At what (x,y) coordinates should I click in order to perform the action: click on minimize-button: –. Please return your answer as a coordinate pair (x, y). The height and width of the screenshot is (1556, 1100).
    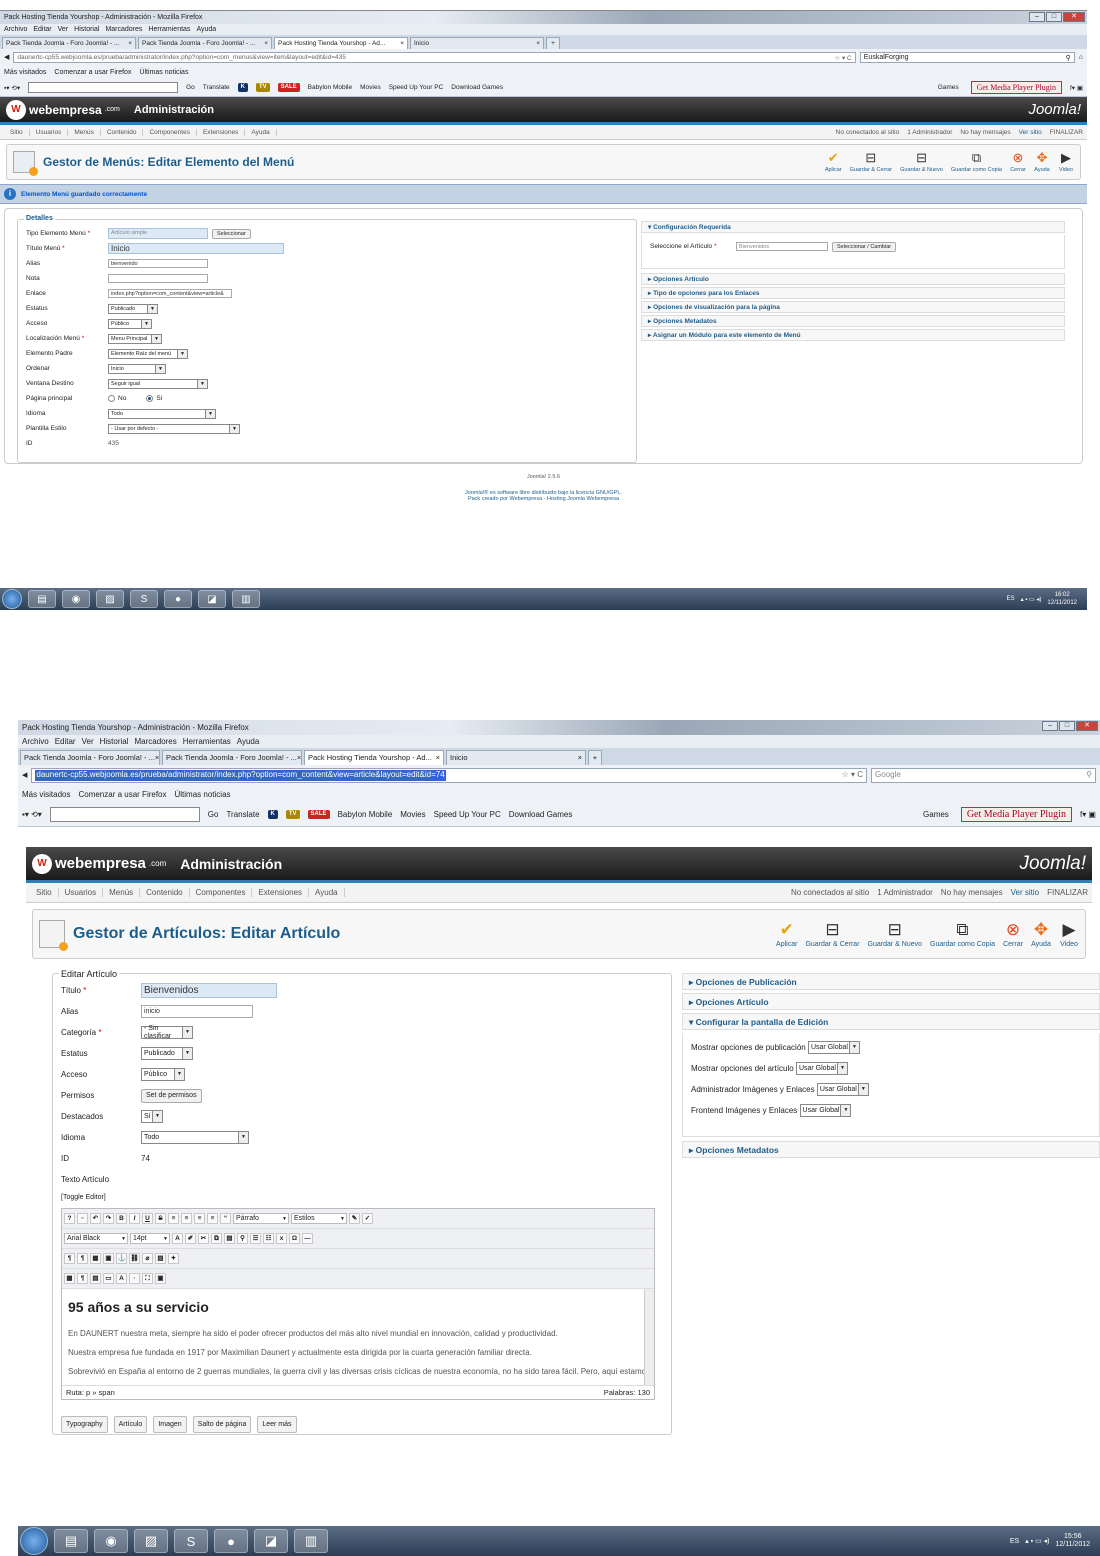
    Looking at the image, I should click on (1050, 726).